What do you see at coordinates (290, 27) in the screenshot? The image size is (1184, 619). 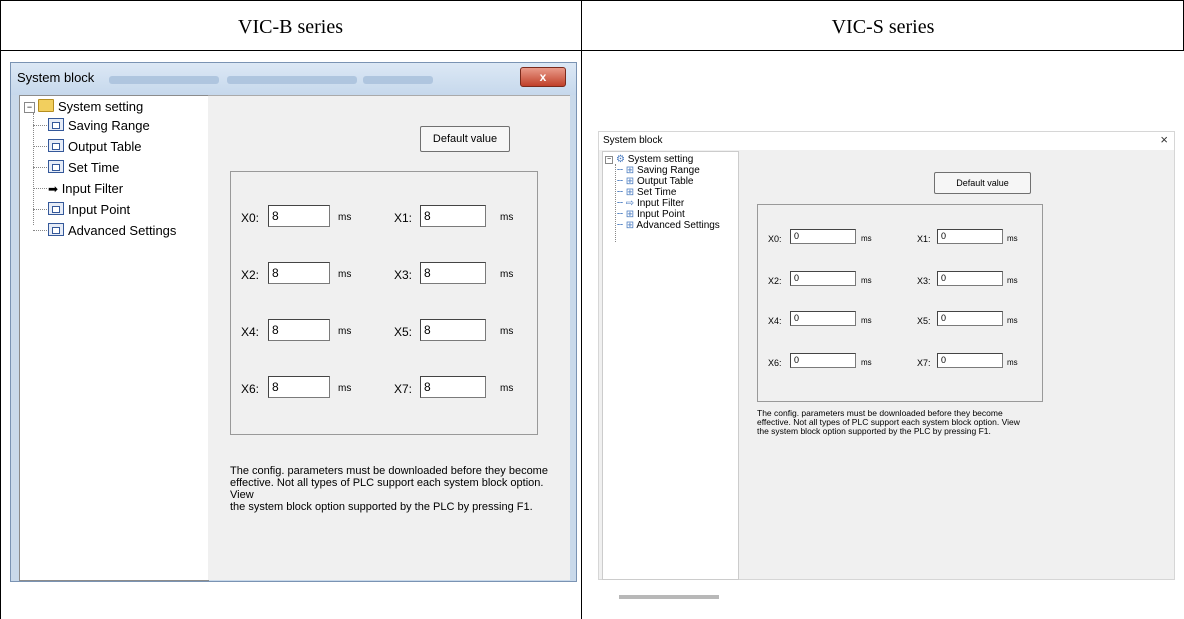 I see `left-column-header: VIC-B series` at bounding box center [290, 27].